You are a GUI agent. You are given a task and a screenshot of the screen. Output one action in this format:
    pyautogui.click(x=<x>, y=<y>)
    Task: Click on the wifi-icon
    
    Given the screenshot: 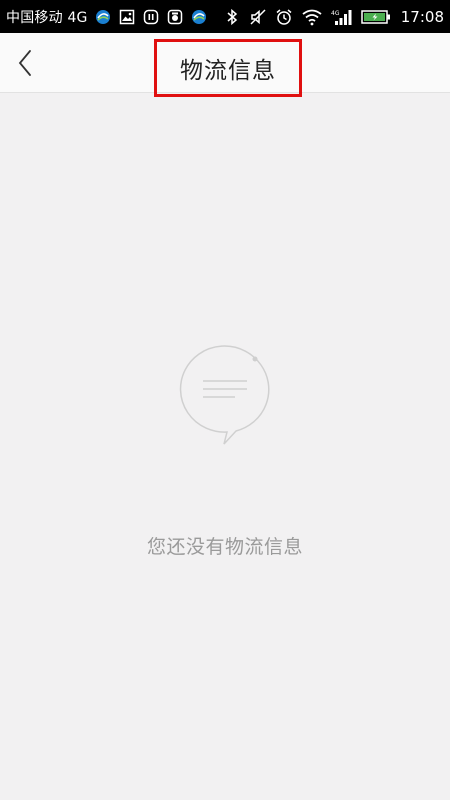 What is the action you would take?
    pyautogui.click(x=312, y=17)
    